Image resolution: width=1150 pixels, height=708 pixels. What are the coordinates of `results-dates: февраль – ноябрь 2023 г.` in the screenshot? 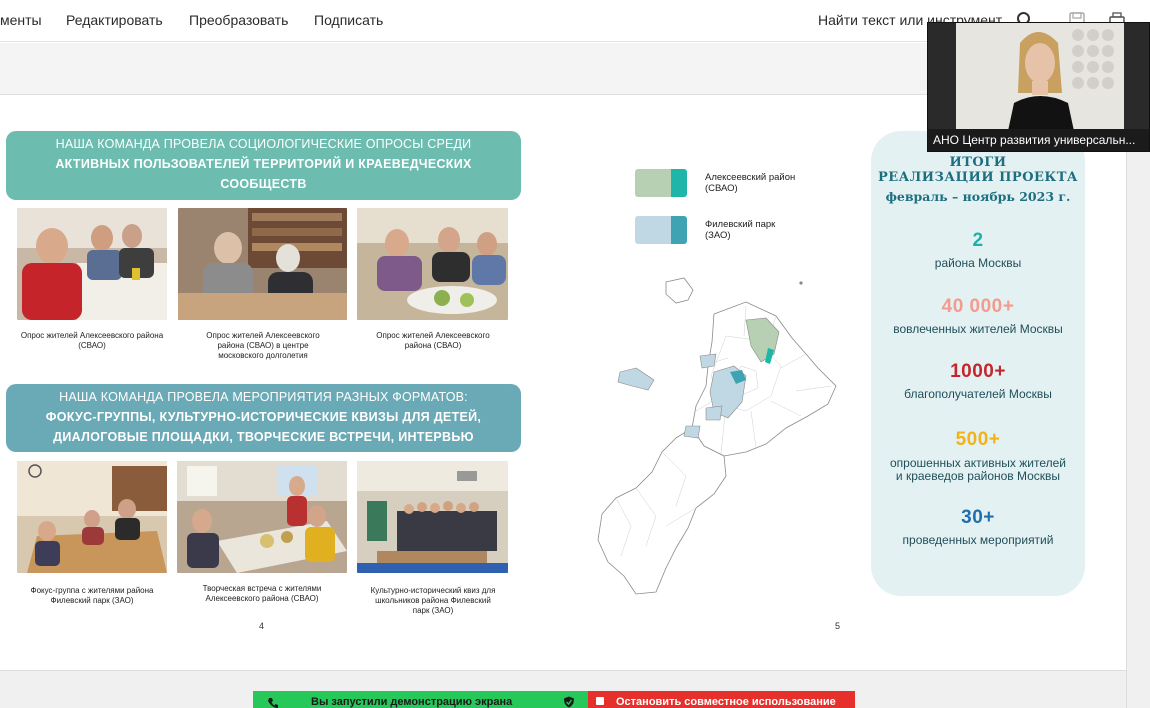 It's located at (978, 196).